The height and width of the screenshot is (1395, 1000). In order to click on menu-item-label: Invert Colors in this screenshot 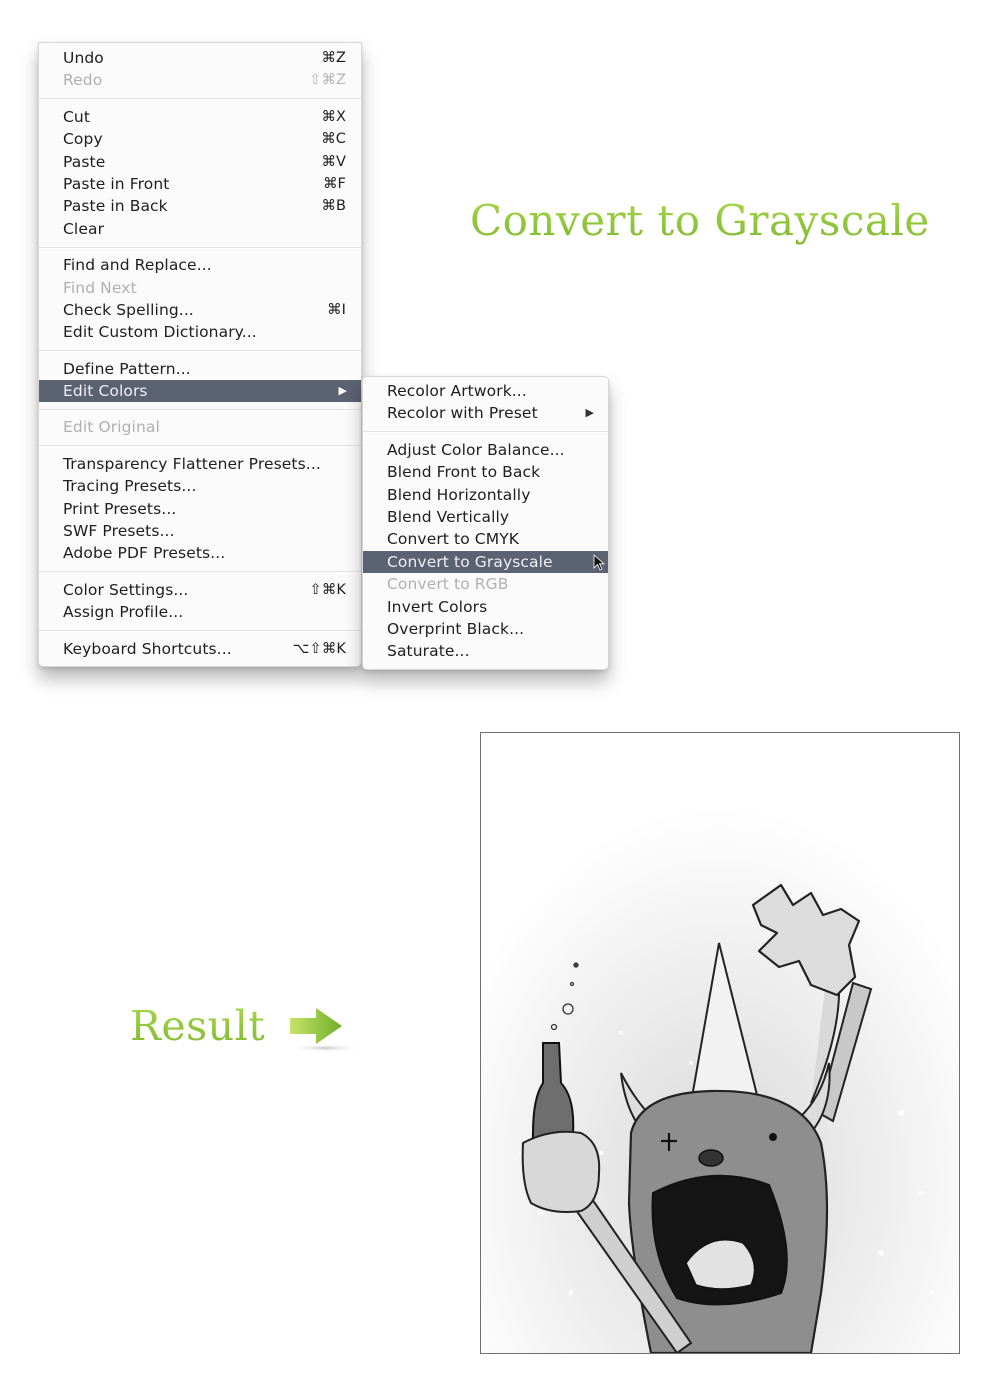, I will do `click(437, 606)`.